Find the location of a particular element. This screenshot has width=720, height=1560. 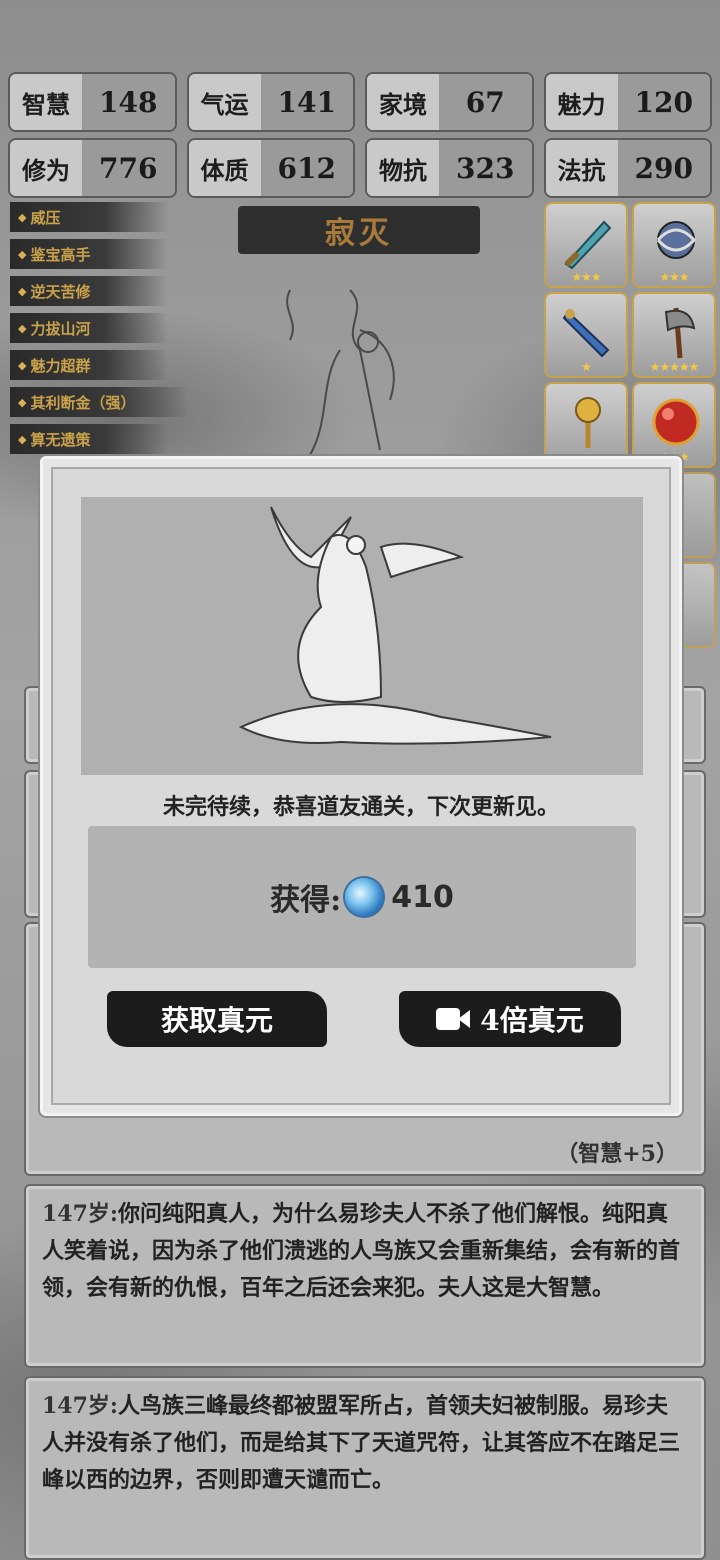

dragon-orb-icon is located at coordinates (676, 240).